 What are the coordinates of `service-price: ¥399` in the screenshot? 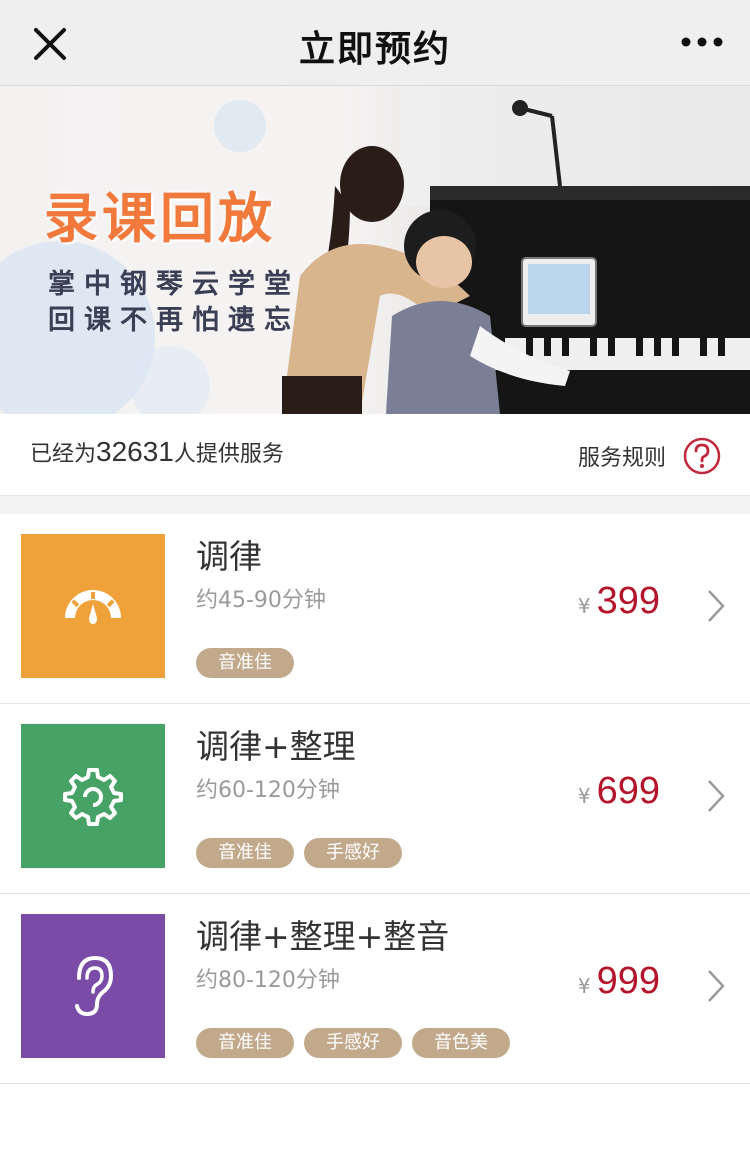 It's located at (619, 601).